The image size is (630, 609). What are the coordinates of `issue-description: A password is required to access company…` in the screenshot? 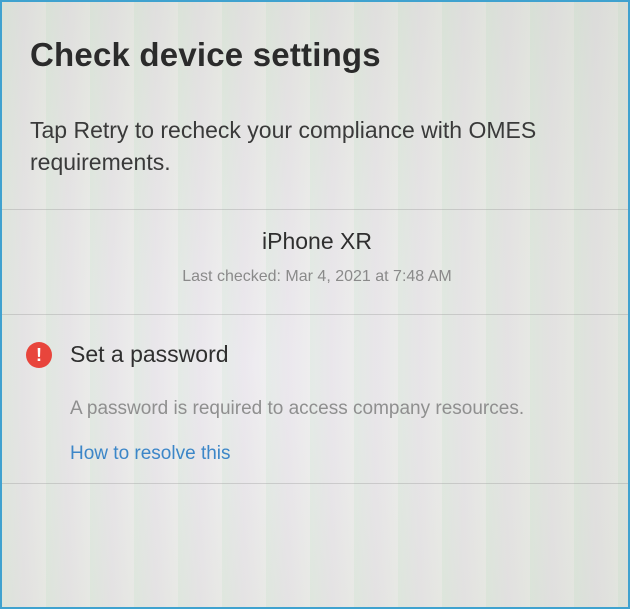 It's located at (297, 408).